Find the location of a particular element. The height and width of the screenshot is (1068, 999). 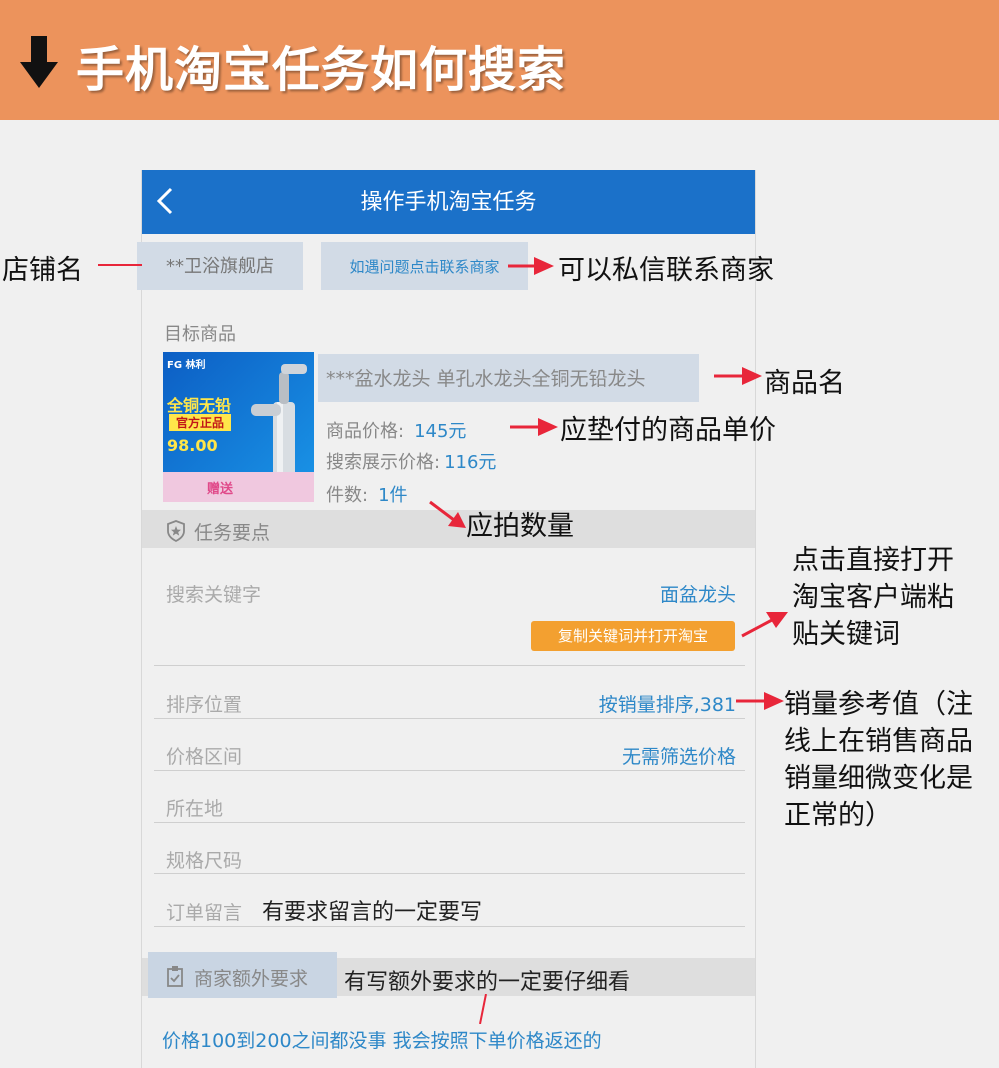

quantity-label: 件数: is located at coordinates (347, 495).